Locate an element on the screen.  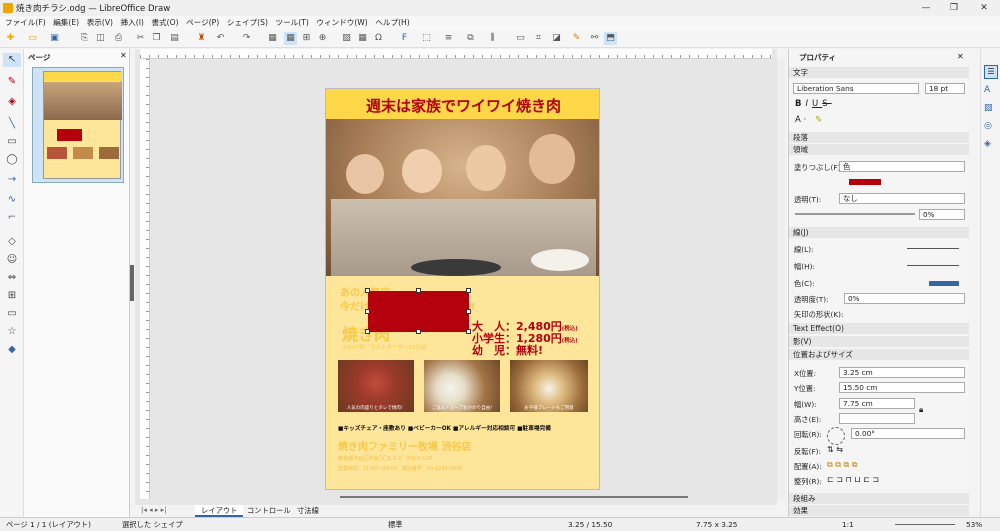
section-position-size: 位置およびサイズ is located at coordinates (879, 354).